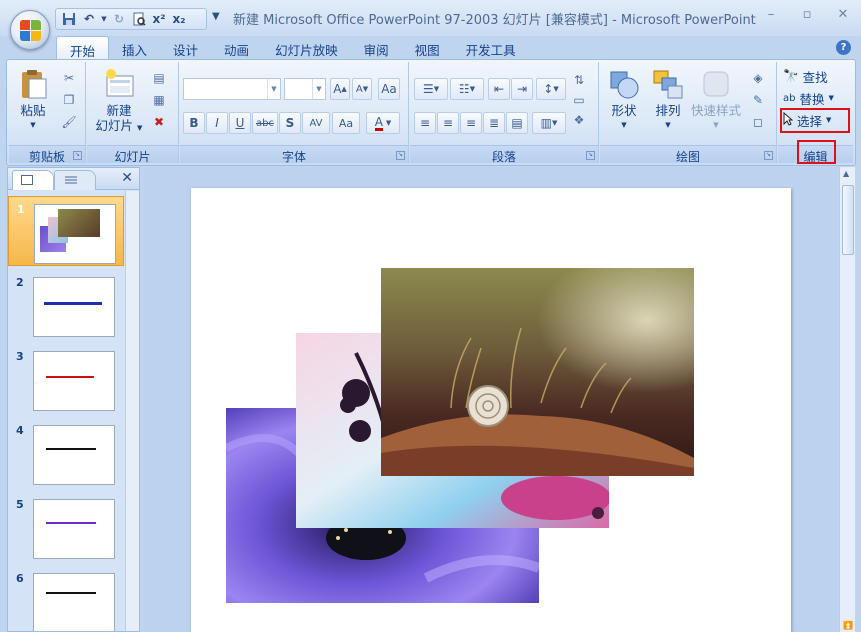 This screenshot has height=632, width=861. I want to click on slide-thumbnail-3: 3, so click(66, 379).